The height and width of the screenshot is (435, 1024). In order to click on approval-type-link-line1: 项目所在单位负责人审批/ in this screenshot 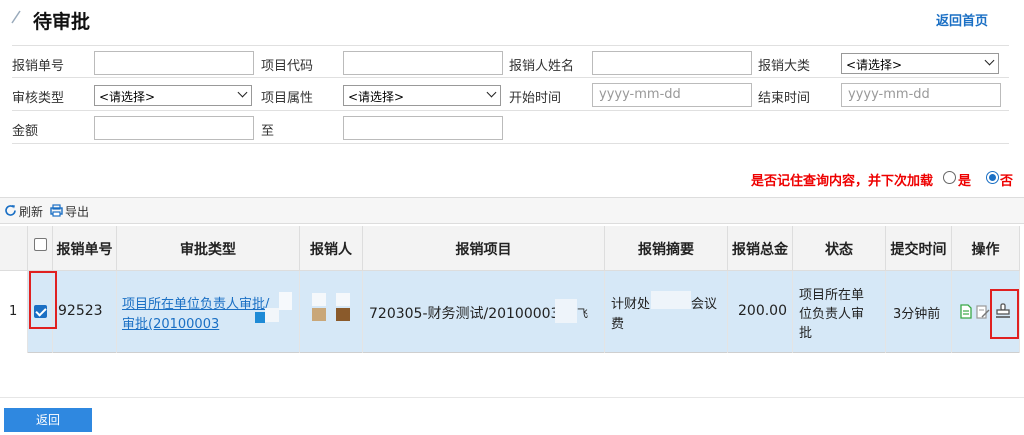, I will do `click(195, 302)`.